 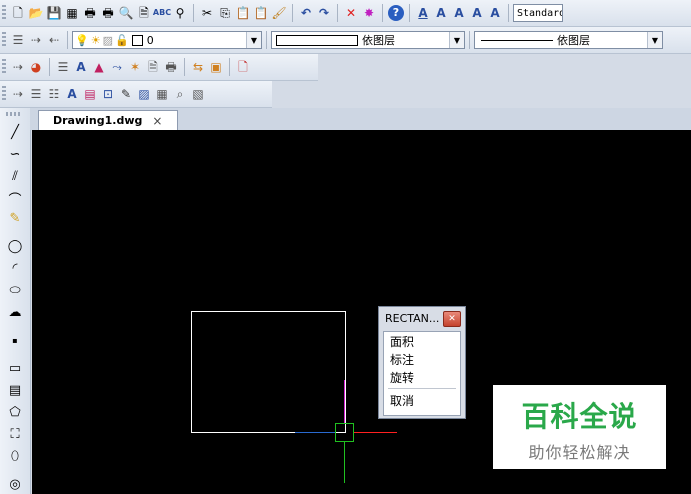 What do you see at coordinates (167, 40) in the screenshot?
I see `layer-select: 💡 ☀ ▨ 🔓 0 ▼` at bounding box center [167, 40].